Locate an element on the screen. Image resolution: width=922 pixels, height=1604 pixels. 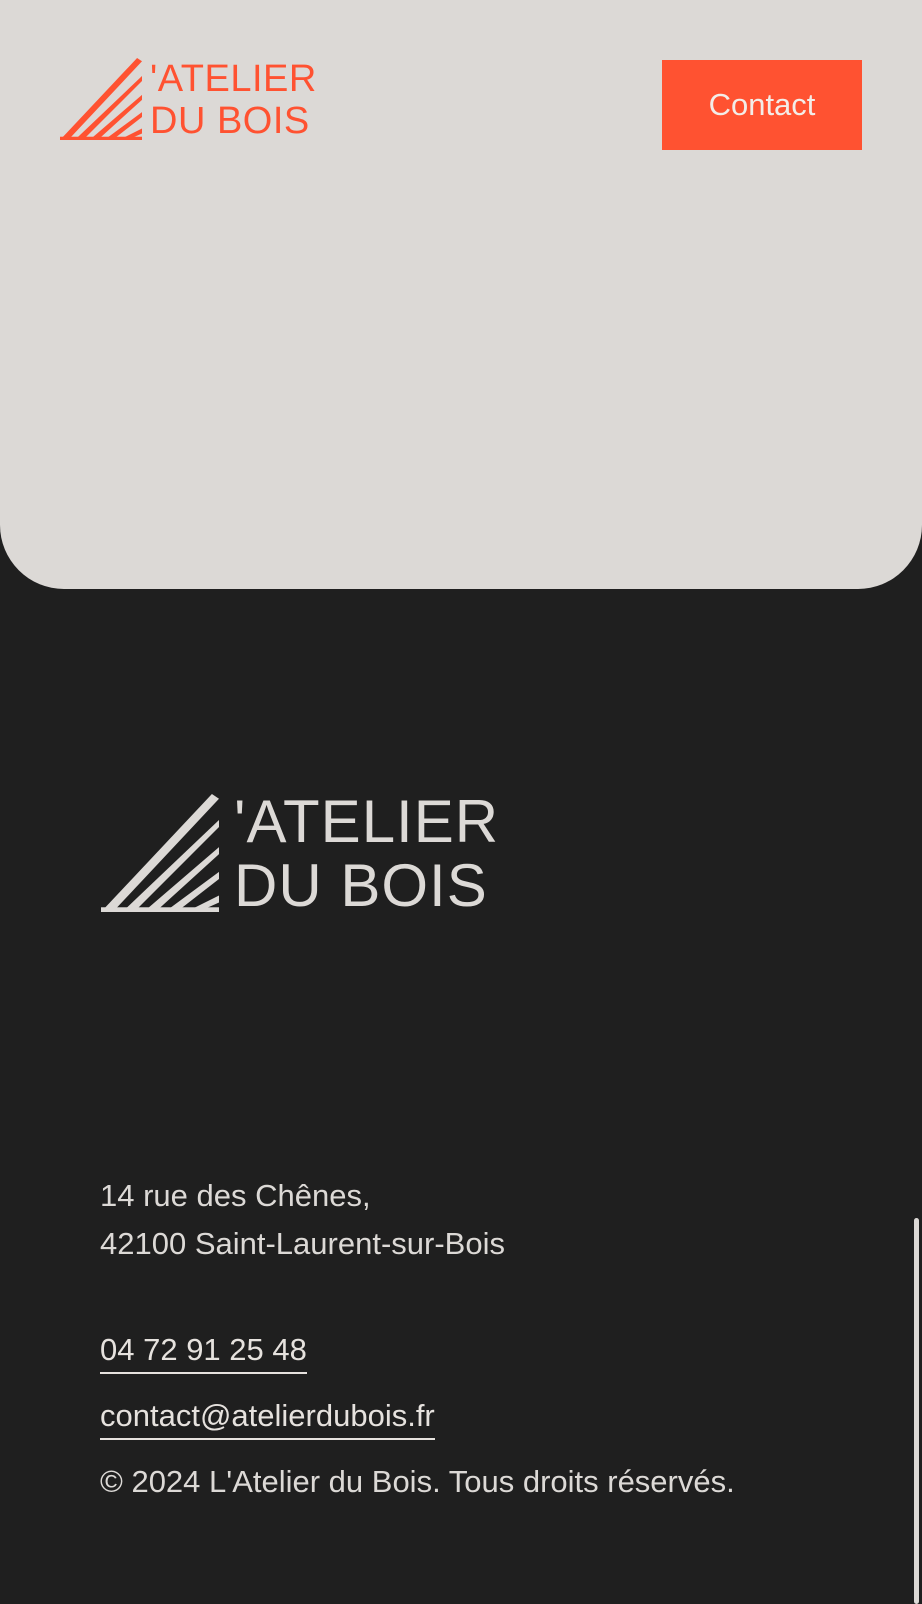
header-logo-wordmark: 'ATELIER DU BOIS is located at coordinates (233, 100).